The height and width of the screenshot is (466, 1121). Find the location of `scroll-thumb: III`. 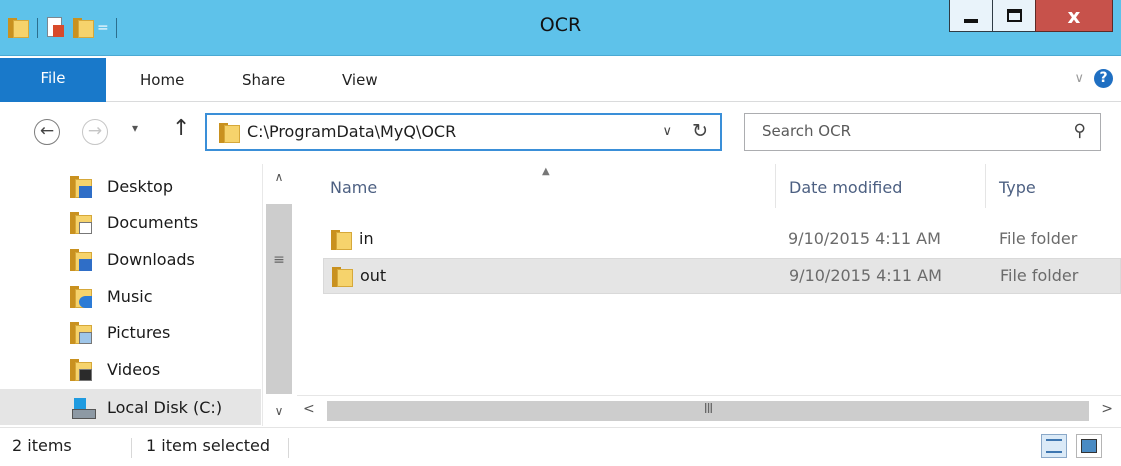

scroll-thumb: III is located at coordinates (708, 411).